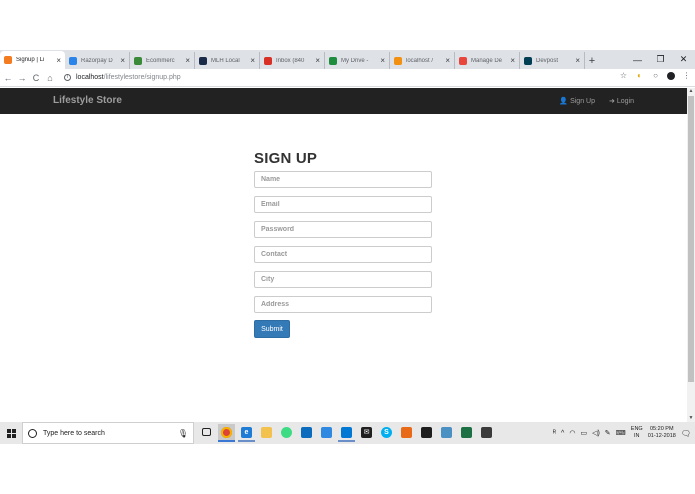  Describe the element at coordinates (366, 433) in the screenshot. I see `mail-app-icon: ✉` at that location.